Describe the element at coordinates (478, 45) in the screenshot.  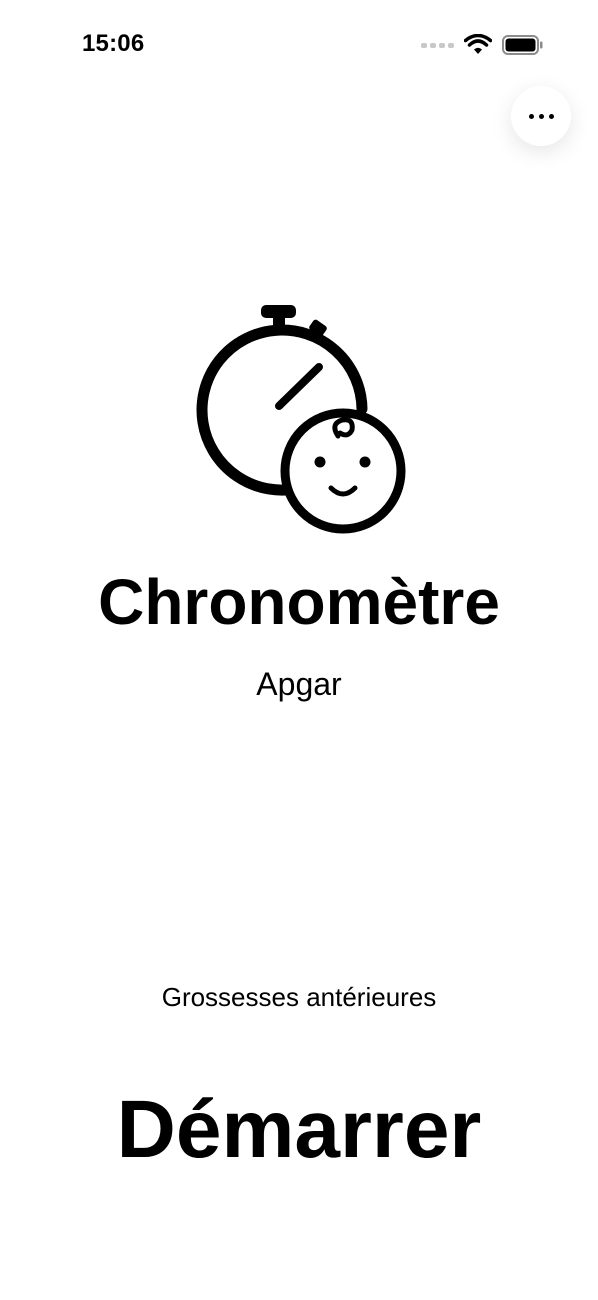
I see `wifi-icon` at that location.